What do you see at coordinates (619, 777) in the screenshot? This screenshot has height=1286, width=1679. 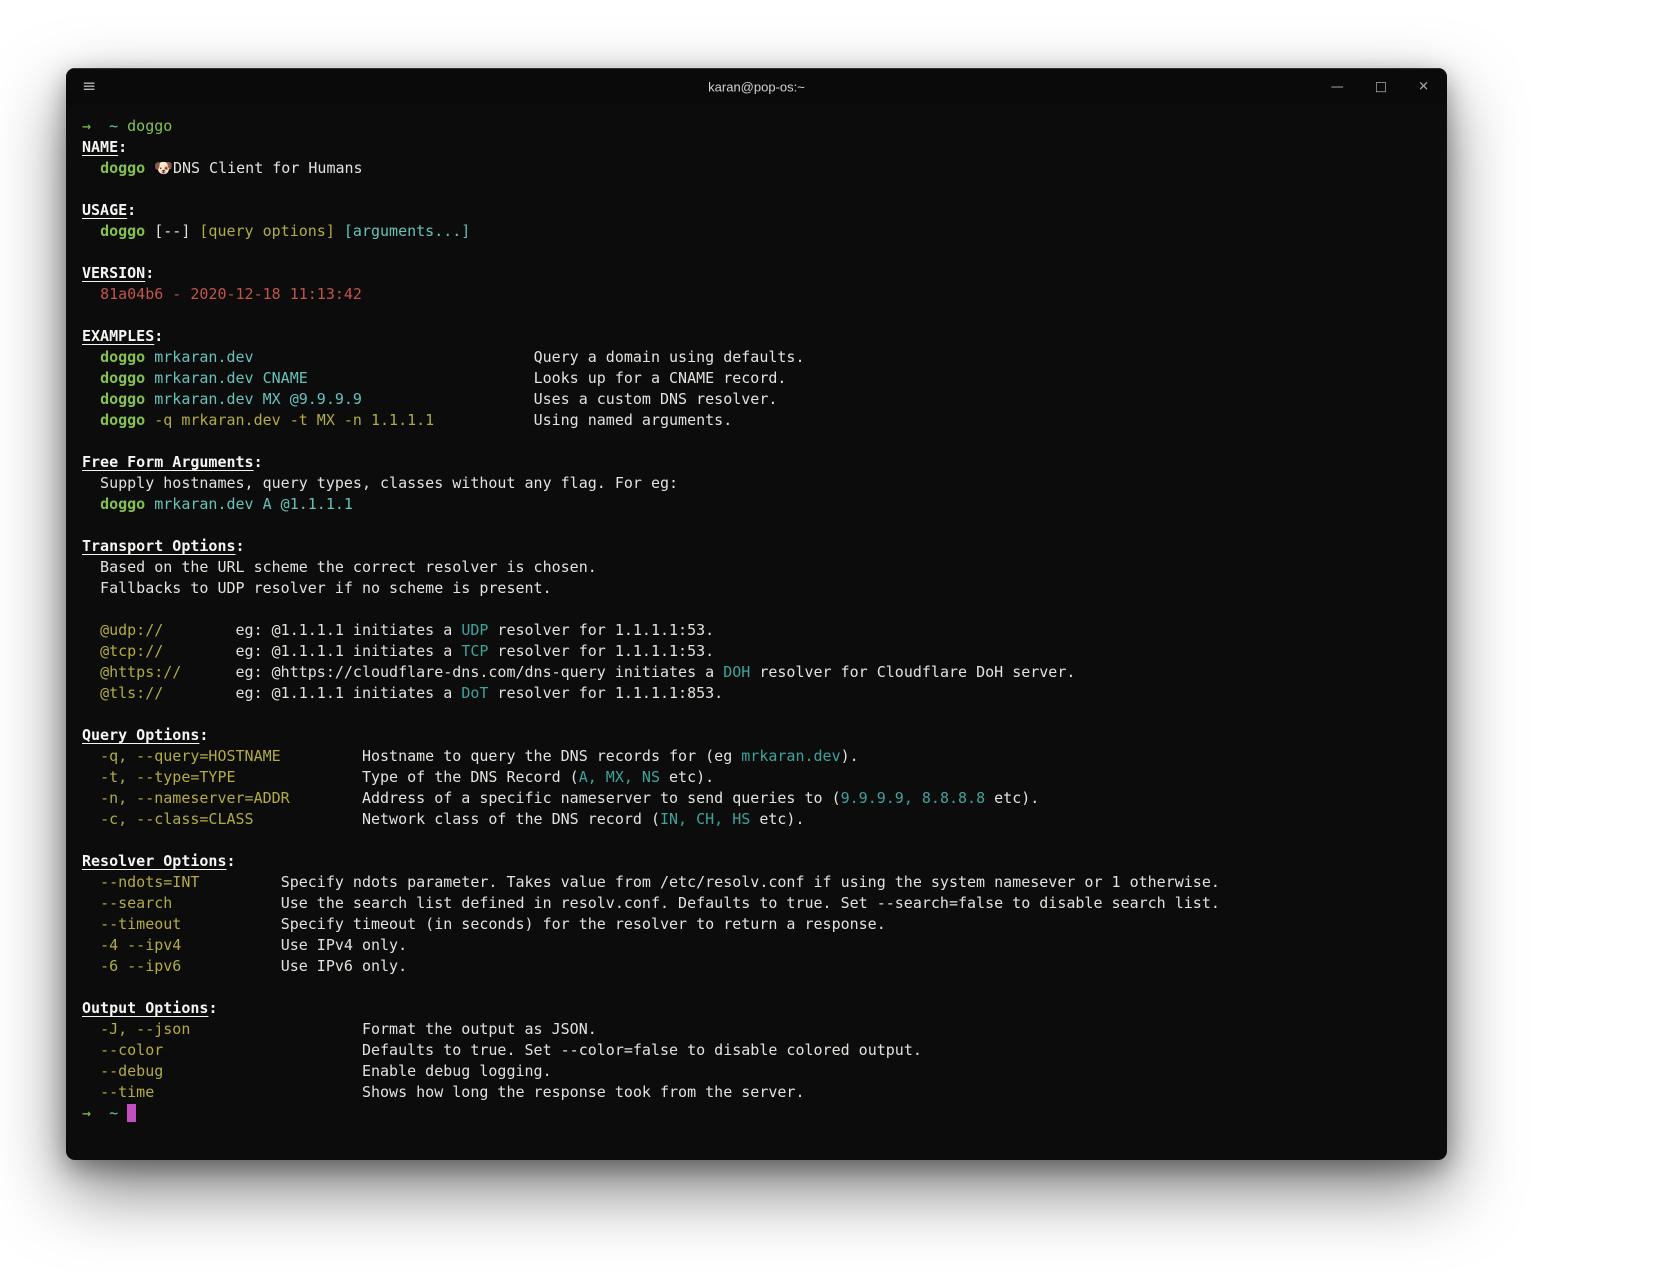 I see `text-segment: A, MX, NS` at bounding box center [619, 777].